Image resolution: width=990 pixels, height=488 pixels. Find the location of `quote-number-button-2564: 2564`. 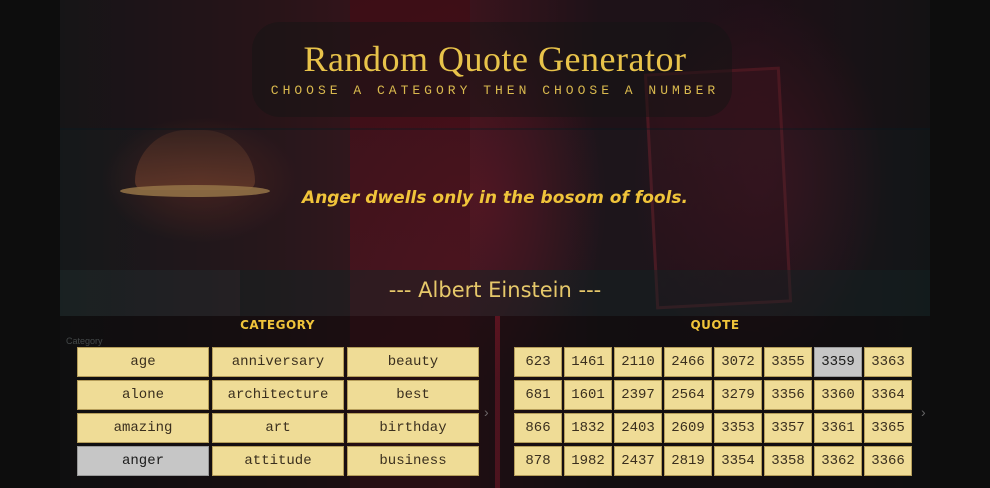

quote-number-button-2564: 2564 is located at coordinates (688, 395).